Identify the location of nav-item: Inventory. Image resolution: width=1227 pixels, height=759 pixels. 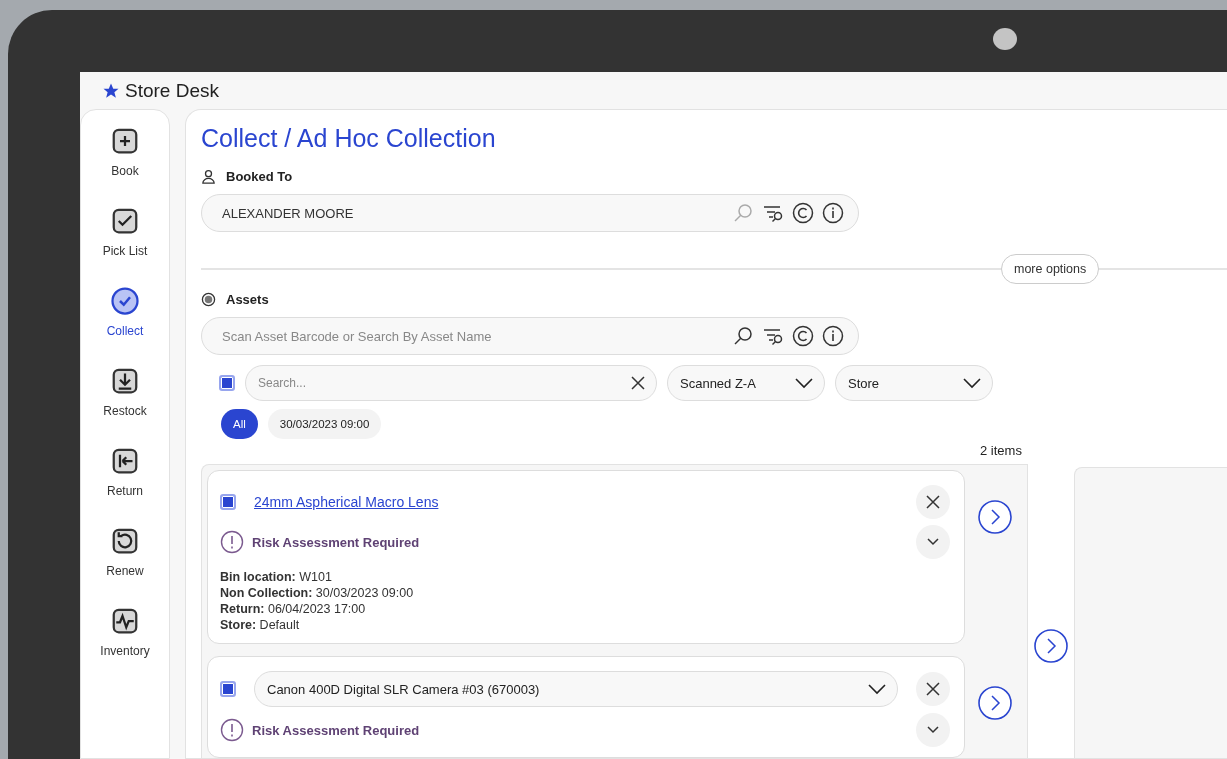
(125, 632).